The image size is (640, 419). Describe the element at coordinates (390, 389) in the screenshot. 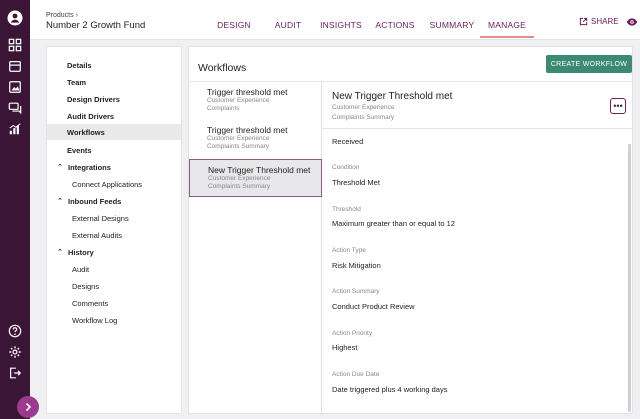

I see `field-value: Date triggered plus 4 working days` at that location.